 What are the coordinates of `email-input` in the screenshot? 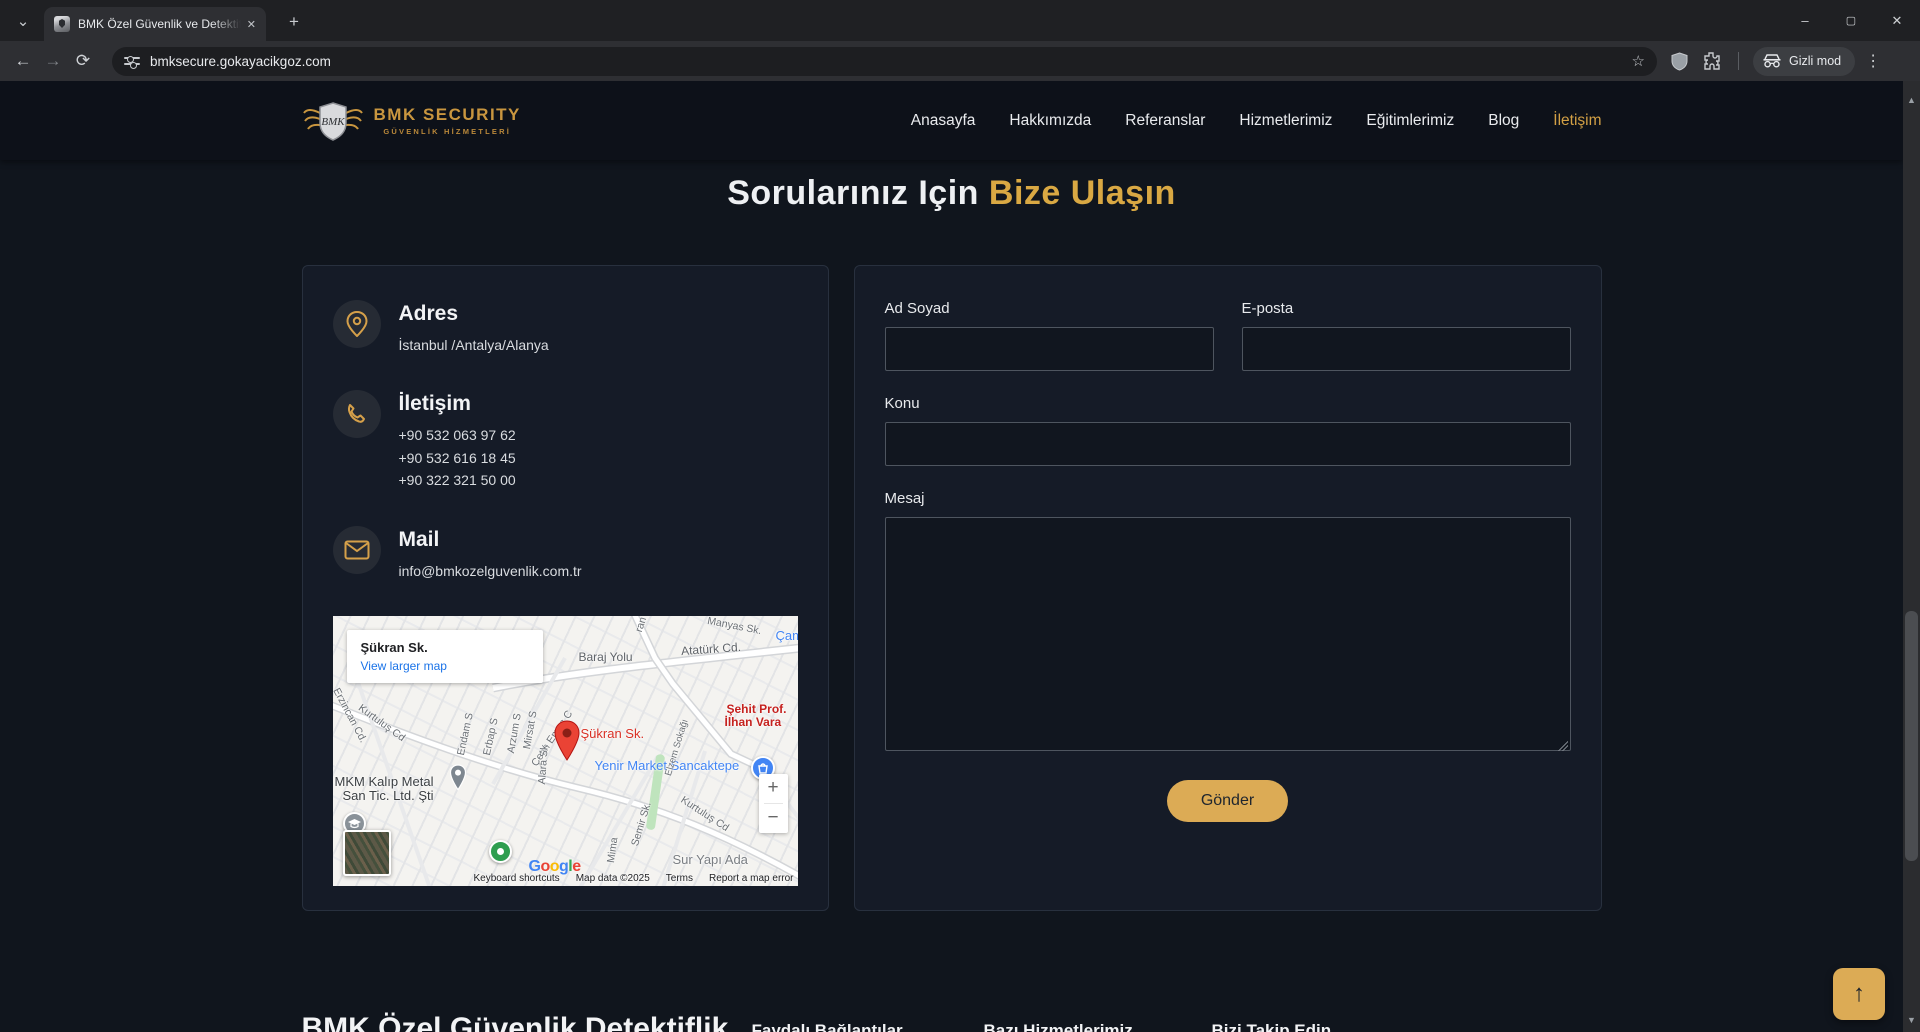 It's located at (1406, 349).